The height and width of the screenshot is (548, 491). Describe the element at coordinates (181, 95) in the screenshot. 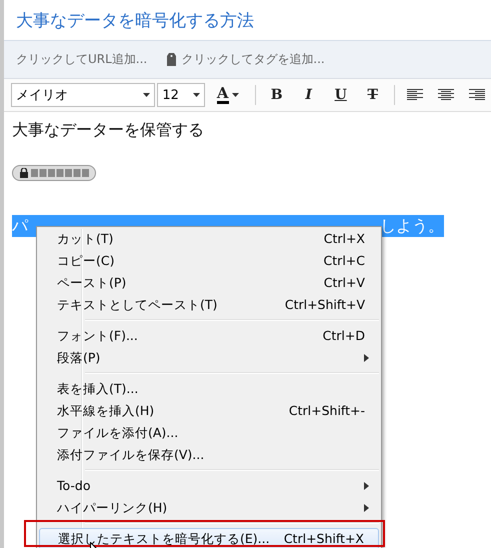

I see `size-dropdown: 12` at that location.